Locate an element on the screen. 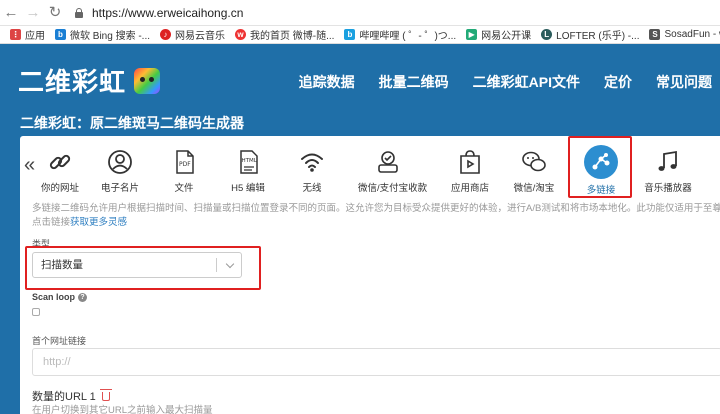 The height and width of the screenshot is (414, 720). nav-faq: 常见问题 is located at coordinates (684, 82).